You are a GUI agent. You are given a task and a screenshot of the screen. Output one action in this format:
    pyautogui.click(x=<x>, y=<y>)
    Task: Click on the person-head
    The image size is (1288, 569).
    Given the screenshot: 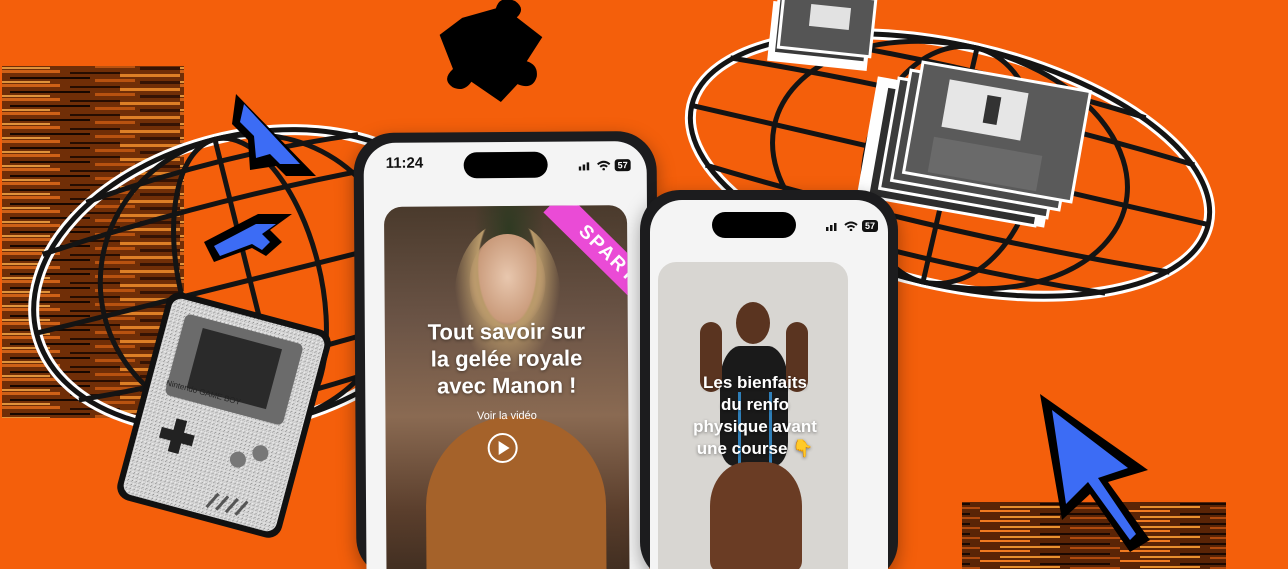 What is the action you would take?
    pyautogui.click(x=753, y=323)
    